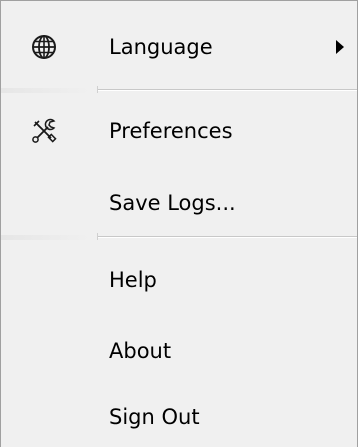 The image size is (358, 448). What do you see at coordinates (161, 47) in the screenshot?
I see `menu-item-label: Language` at bounding box center [161, 47].